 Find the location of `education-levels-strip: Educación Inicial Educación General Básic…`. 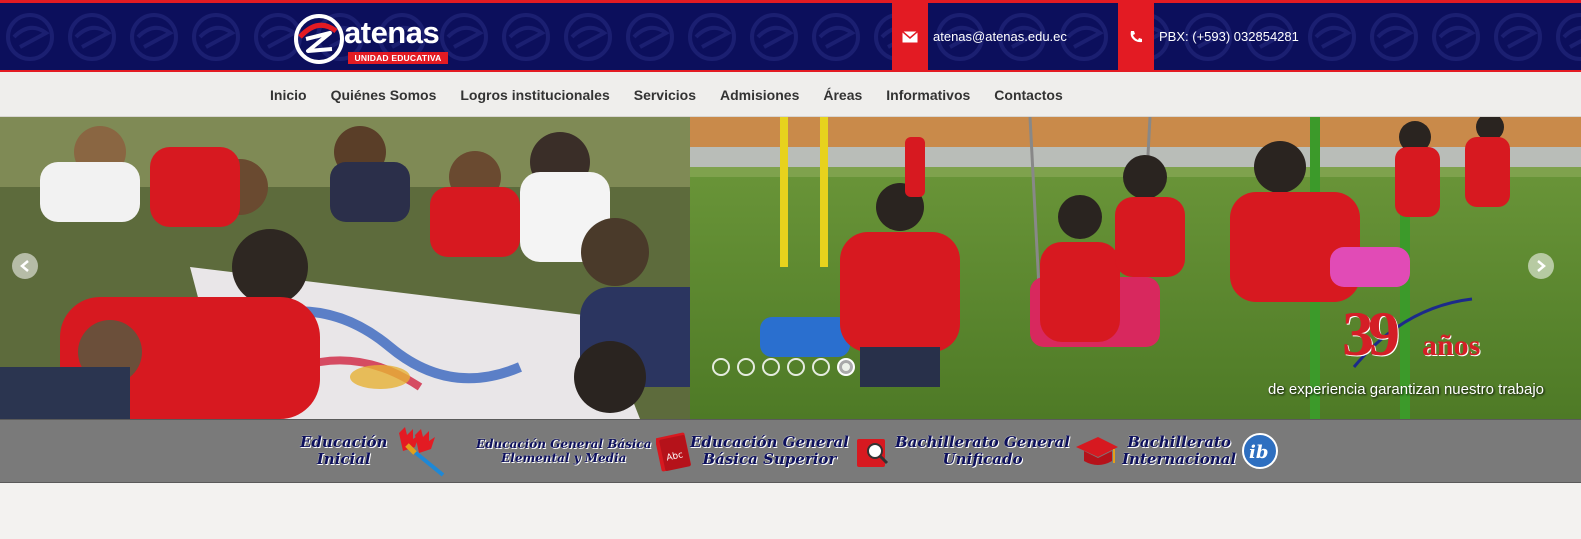

education-levels-strip: Educación Inicial Educación General Básic… is located at coordinates (790, 451).